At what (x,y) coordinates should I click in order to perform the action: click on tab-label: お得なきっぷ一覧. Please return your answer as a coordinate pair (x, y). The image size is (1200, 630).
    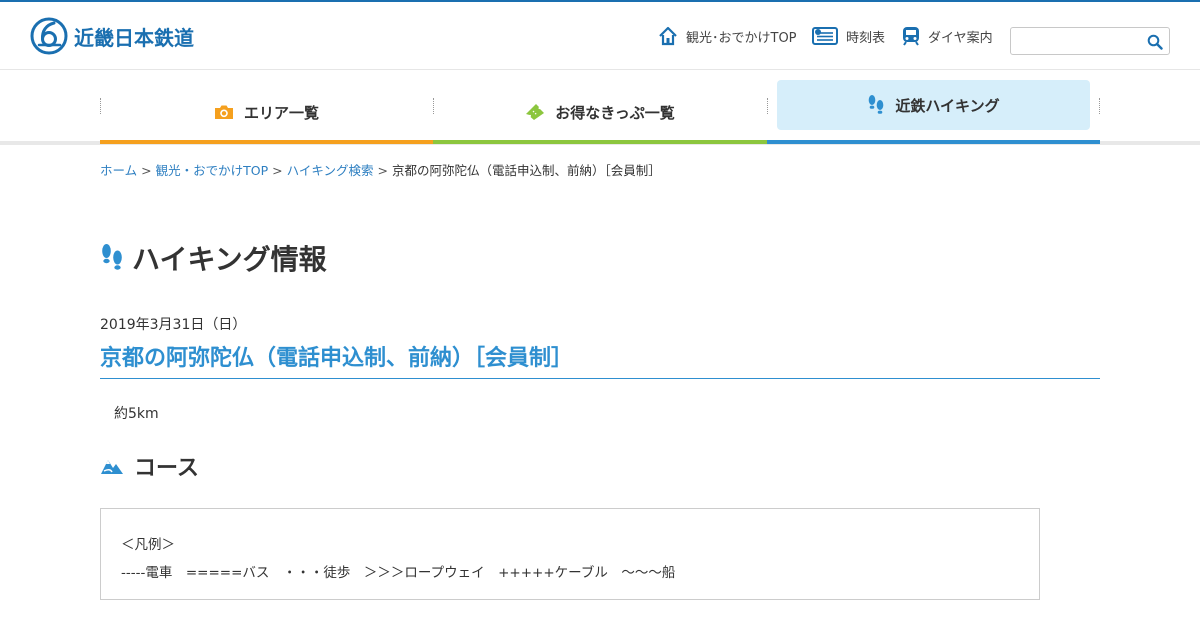
    Looking at the image, I should click on (615, 112).